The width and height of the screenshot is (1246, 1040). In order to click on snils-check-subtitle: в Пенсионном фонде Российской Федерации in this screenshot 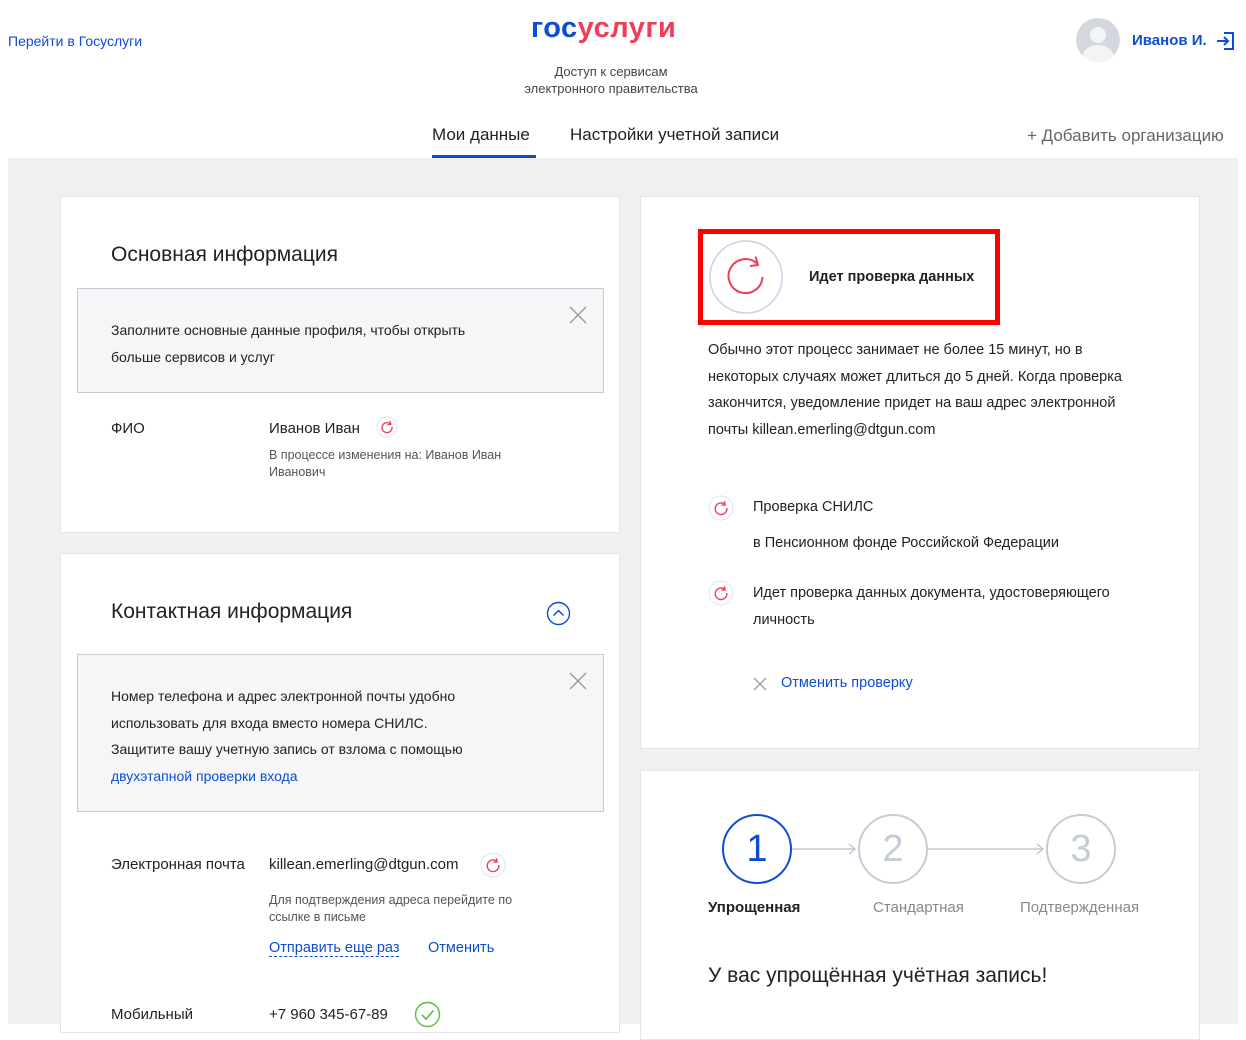, I will do `click(906, 543)`.